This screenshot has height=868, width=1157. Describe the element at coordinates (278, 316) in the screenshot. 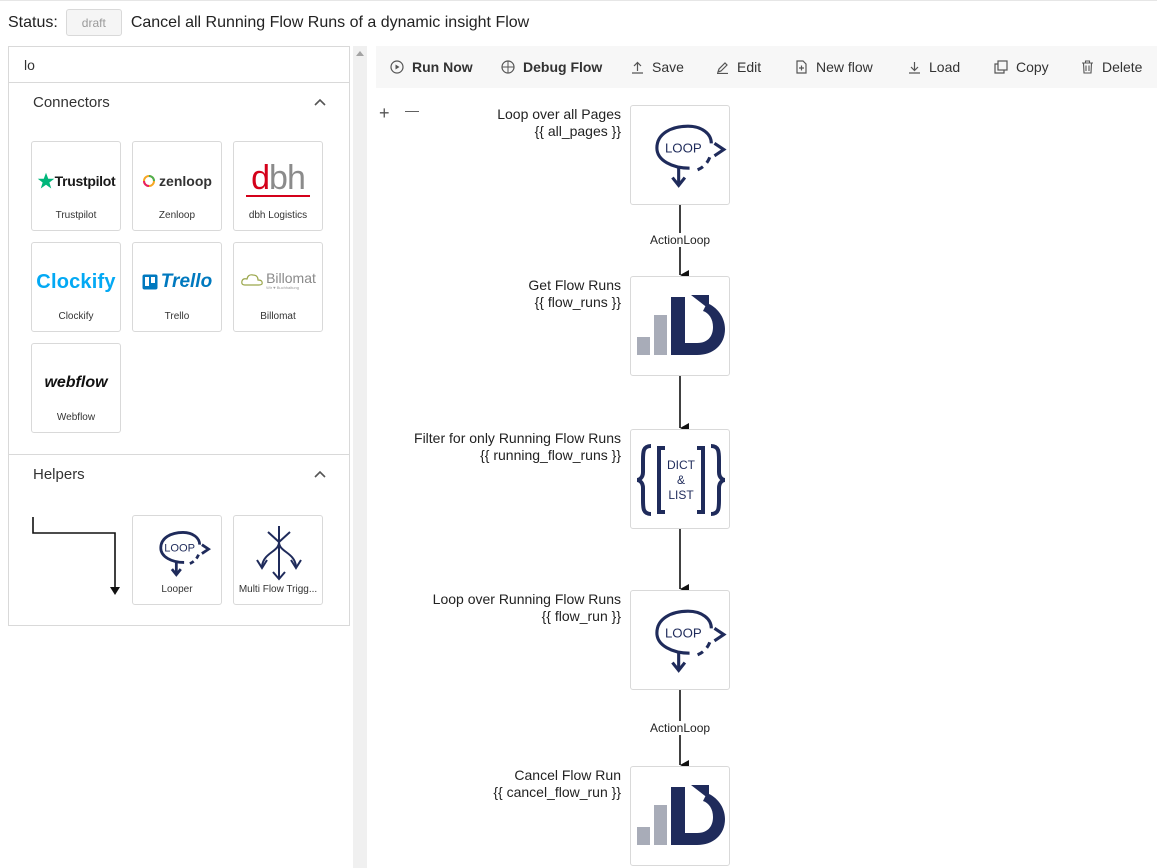

I see `connector-label: Billomat` at that location.